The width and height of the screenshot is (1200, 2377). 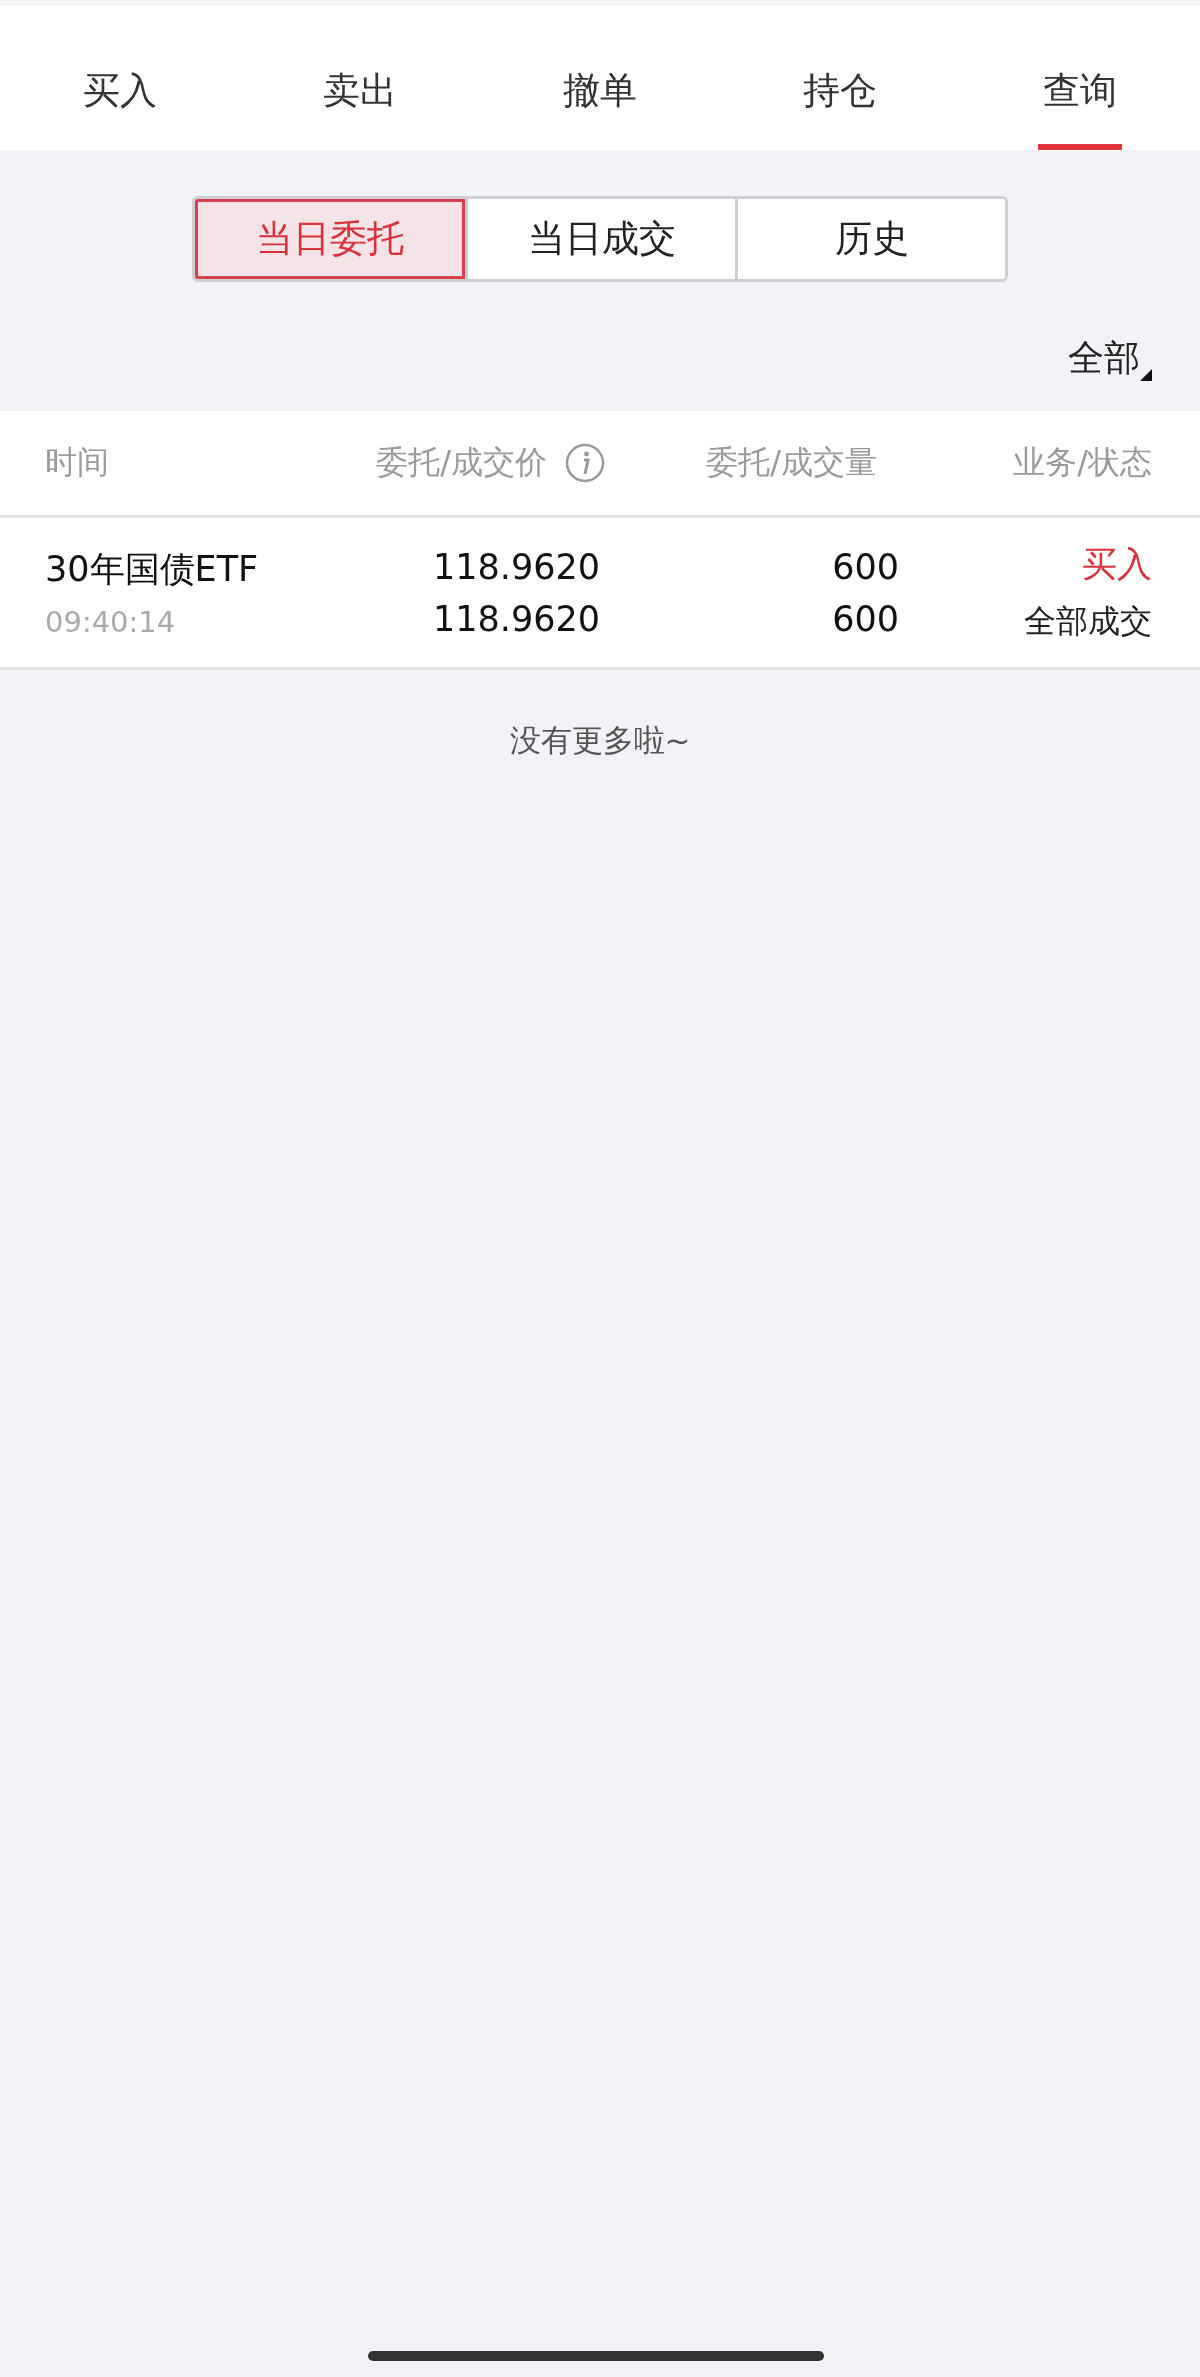 What do you see at coordinates (77, 462) in the screenshot?
I see `column-header: 时间` at bounding box center [77, 462].